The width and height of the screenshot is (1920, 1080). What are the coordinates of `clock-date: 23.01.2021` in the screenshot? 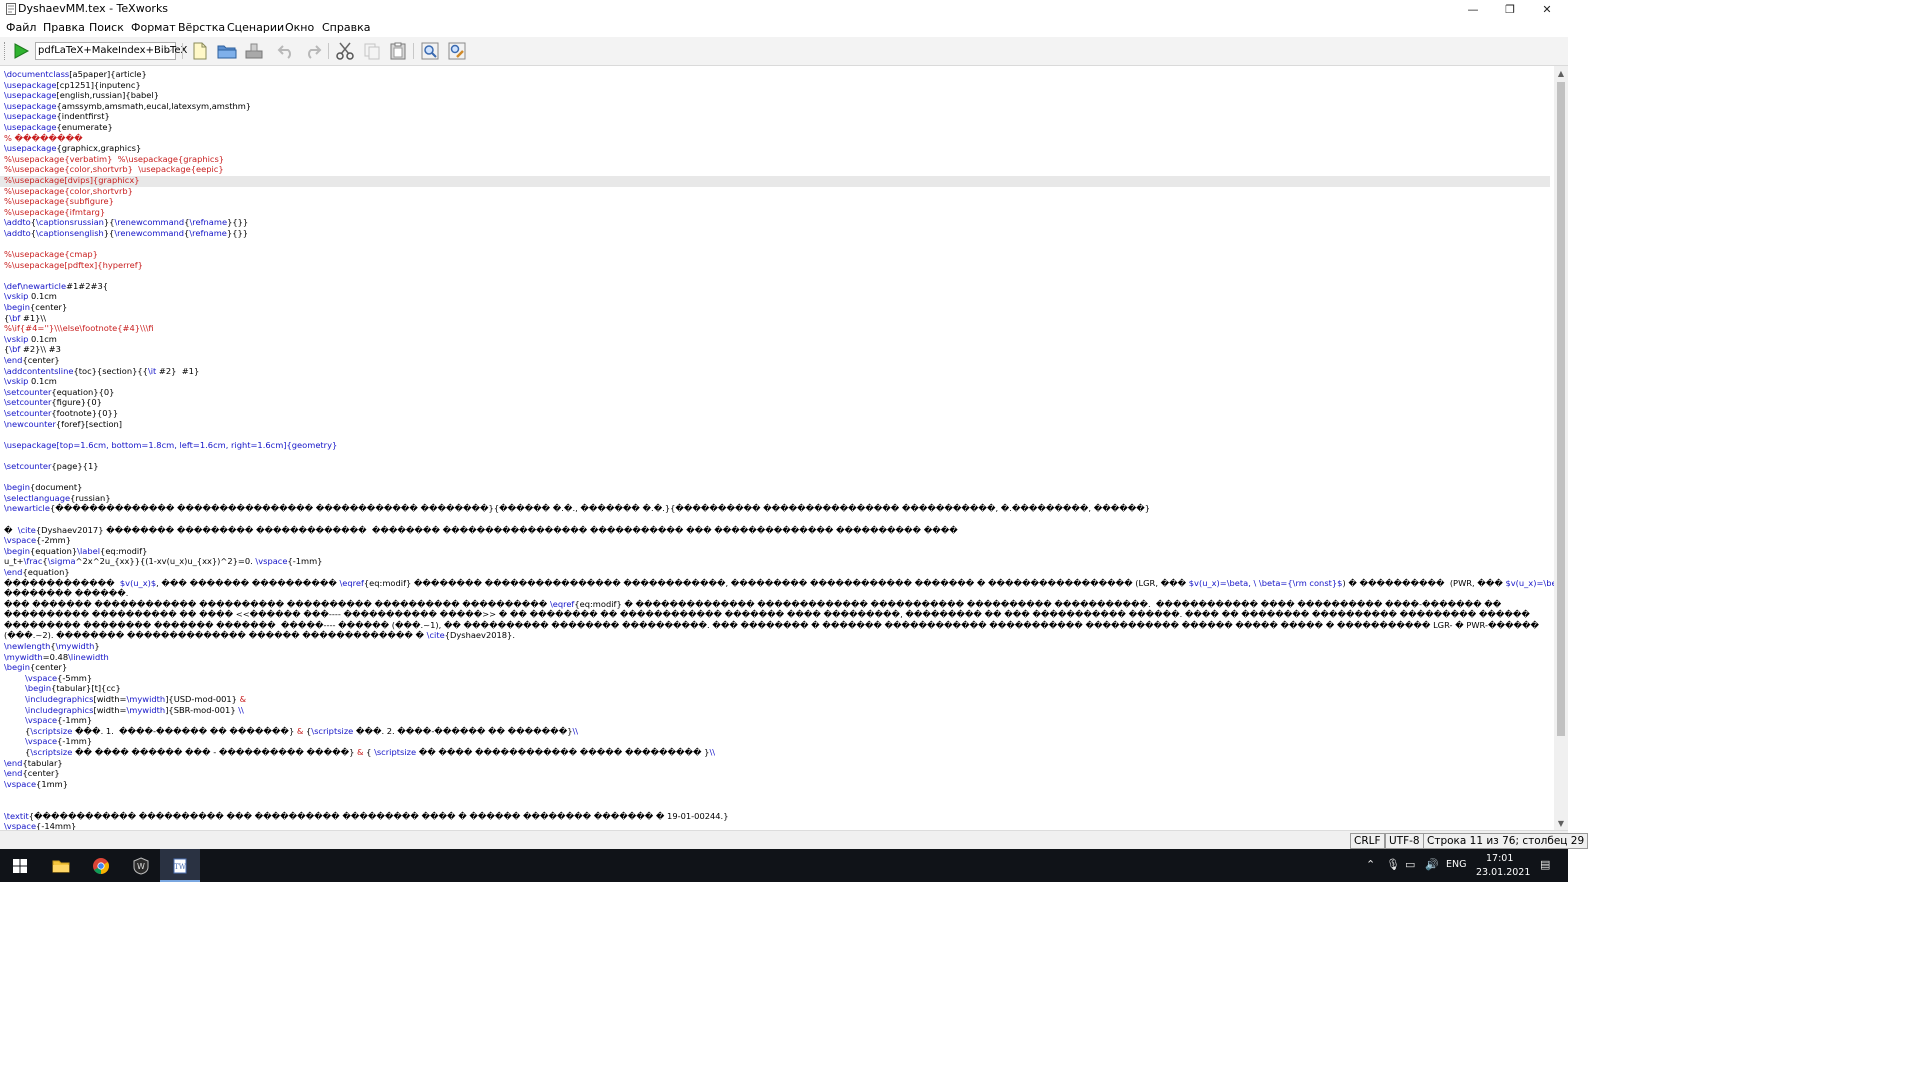 It's located at (1503, 872).